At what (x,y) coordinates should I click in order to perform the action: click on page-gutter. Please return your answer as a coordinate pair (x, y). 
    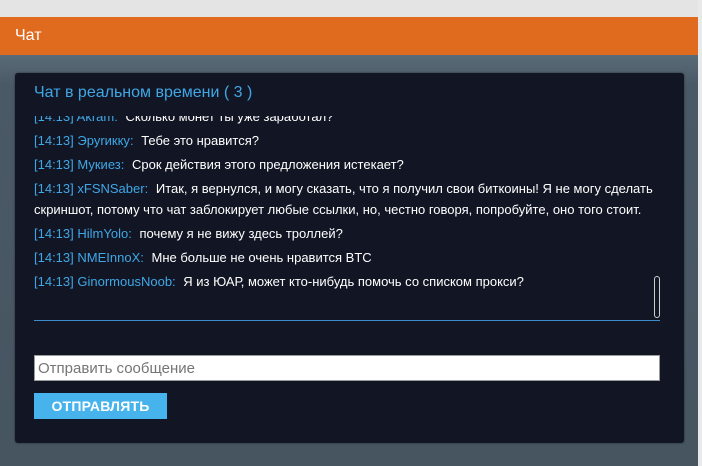
    Looking at the image, I should click on (700, 233).